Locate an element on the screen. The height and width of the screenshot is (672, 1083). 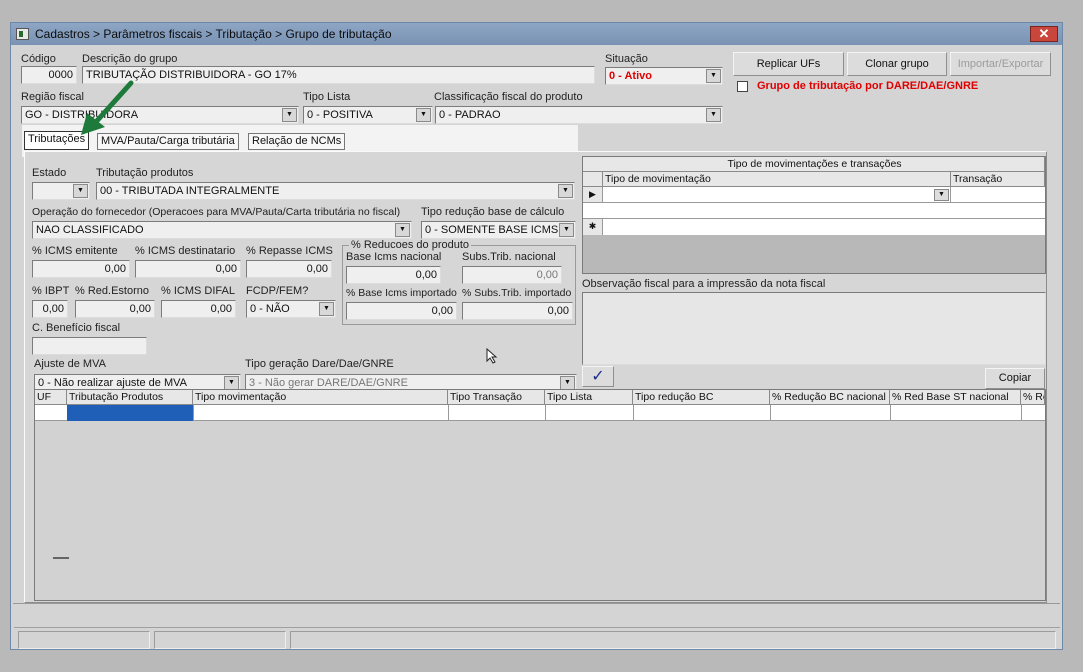
tiporeducao-value: 0 - SOMENTE BASE ICMS is located at coordinates (492, 230).